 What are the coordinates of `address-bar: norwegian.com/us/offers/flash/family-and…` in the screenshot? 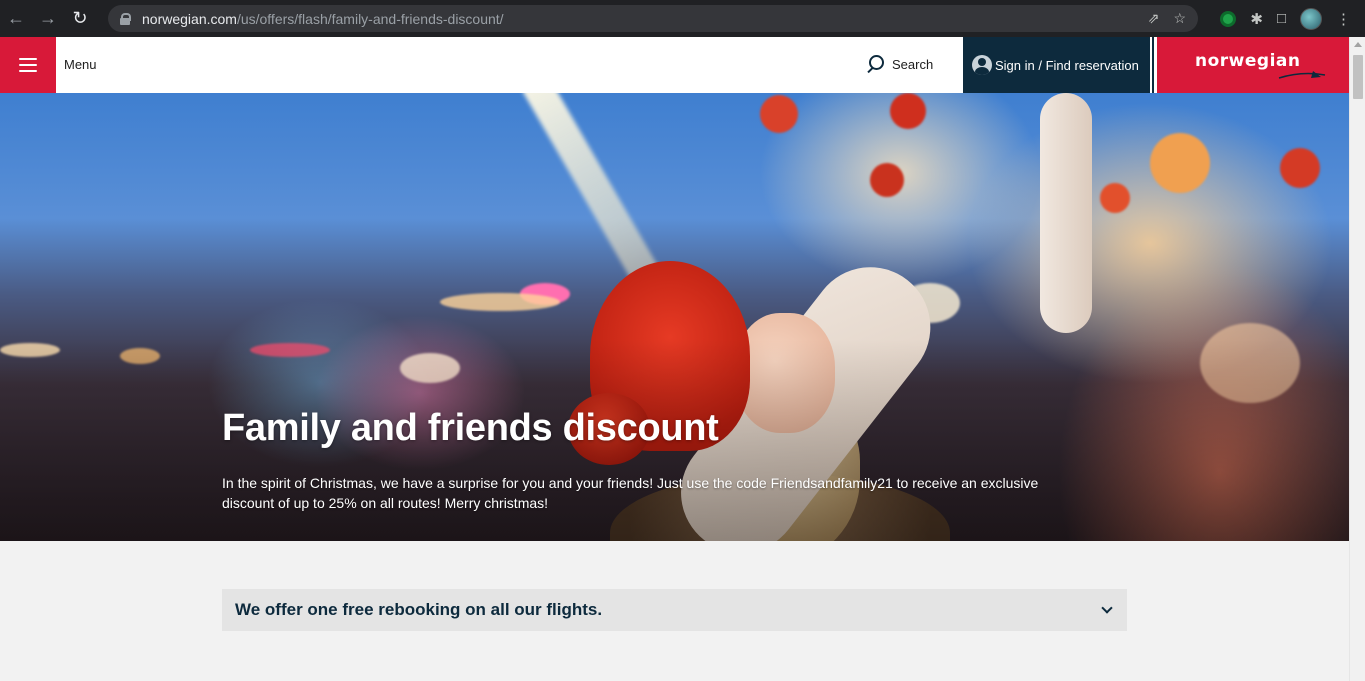 It's located at (653, 18).